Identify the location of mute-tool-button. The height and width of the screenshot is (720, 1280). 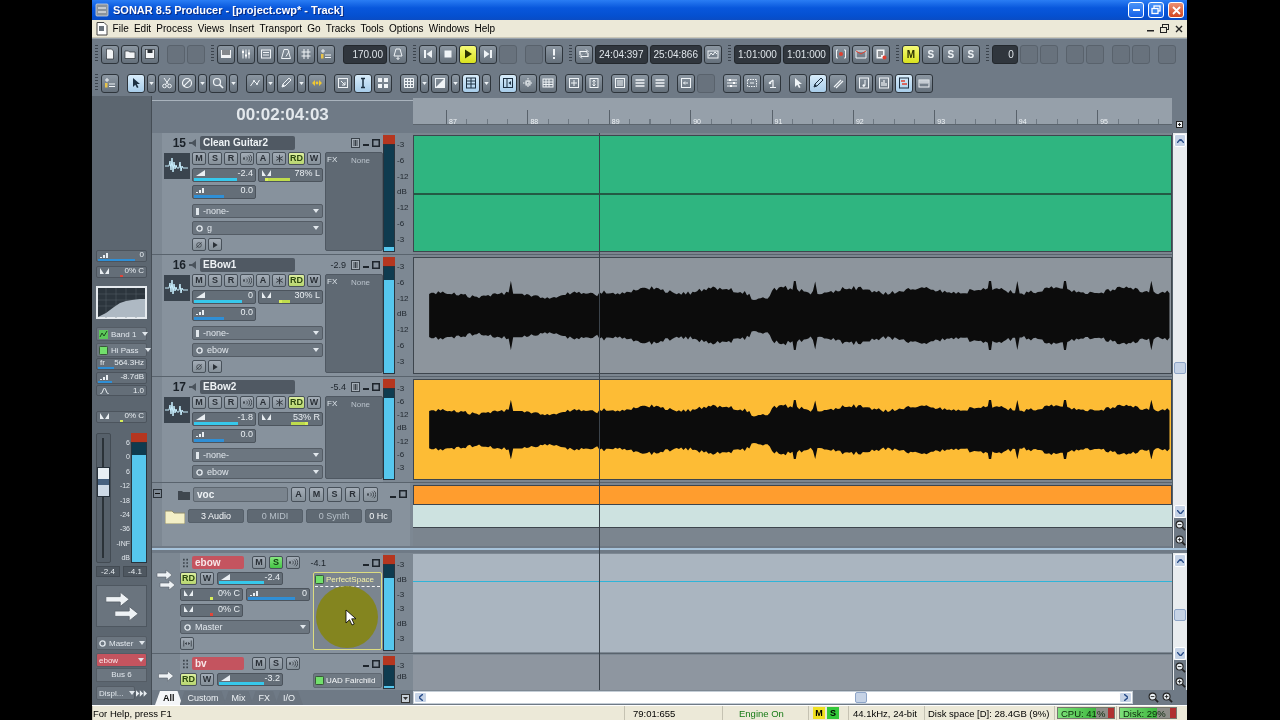
(187, 83).